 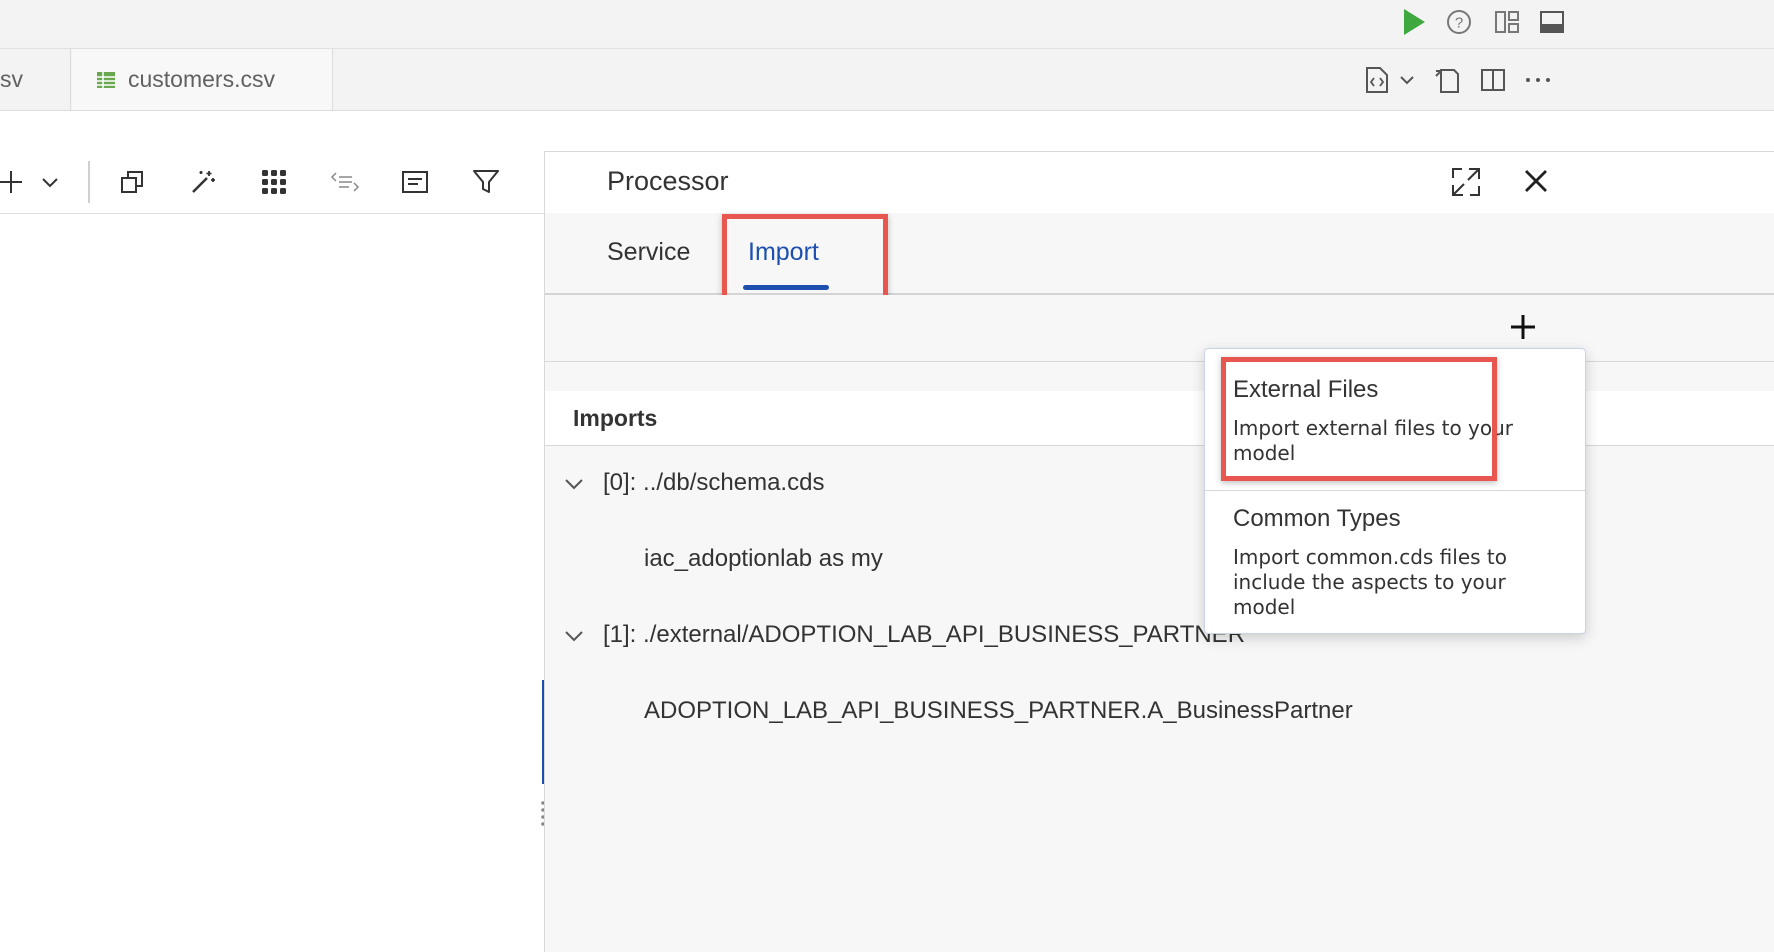 What do you see at coordinates (415, 182) in the screenshot?
I see `note-icon` at bounding box center [415, 182].